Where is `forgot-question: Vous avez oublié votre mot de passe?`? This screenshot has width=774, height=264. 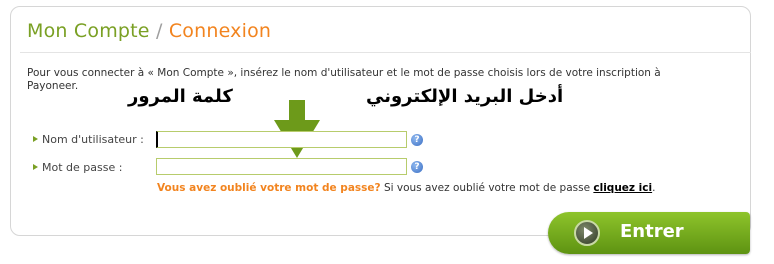 forgot-question: Vous avez oublié votre mot de passe? is located at coordinates (269, 188).